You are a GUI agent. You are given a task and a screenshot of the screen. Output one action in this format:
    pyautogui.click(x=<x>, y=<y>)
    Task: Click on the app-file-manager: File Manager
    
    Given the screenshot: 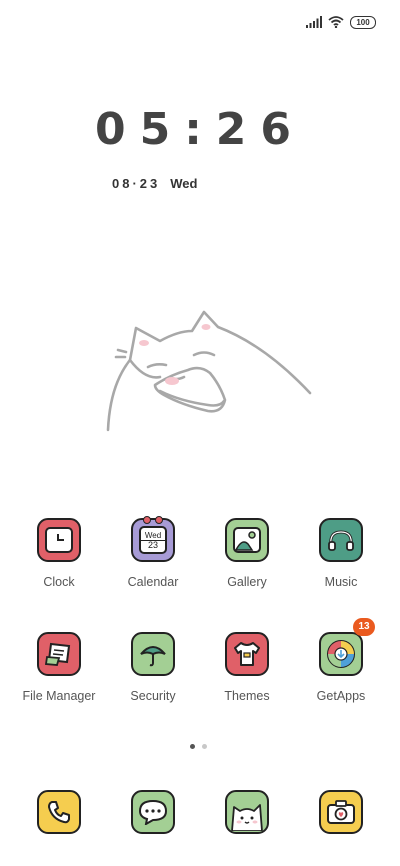 What is the action you would take?
    pyautogui.click(x=59, y=667)
    